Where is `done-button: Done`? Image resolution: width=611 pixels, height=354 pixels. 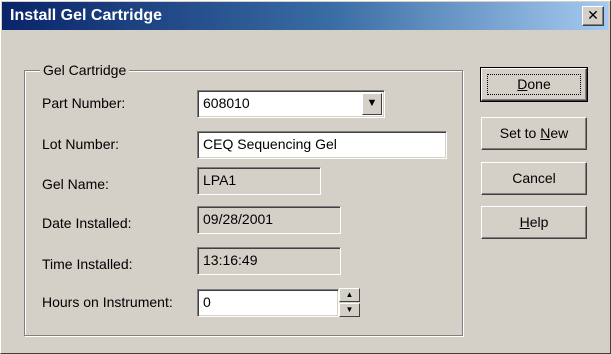
done-button: Done is located at coordinates (534, 84).